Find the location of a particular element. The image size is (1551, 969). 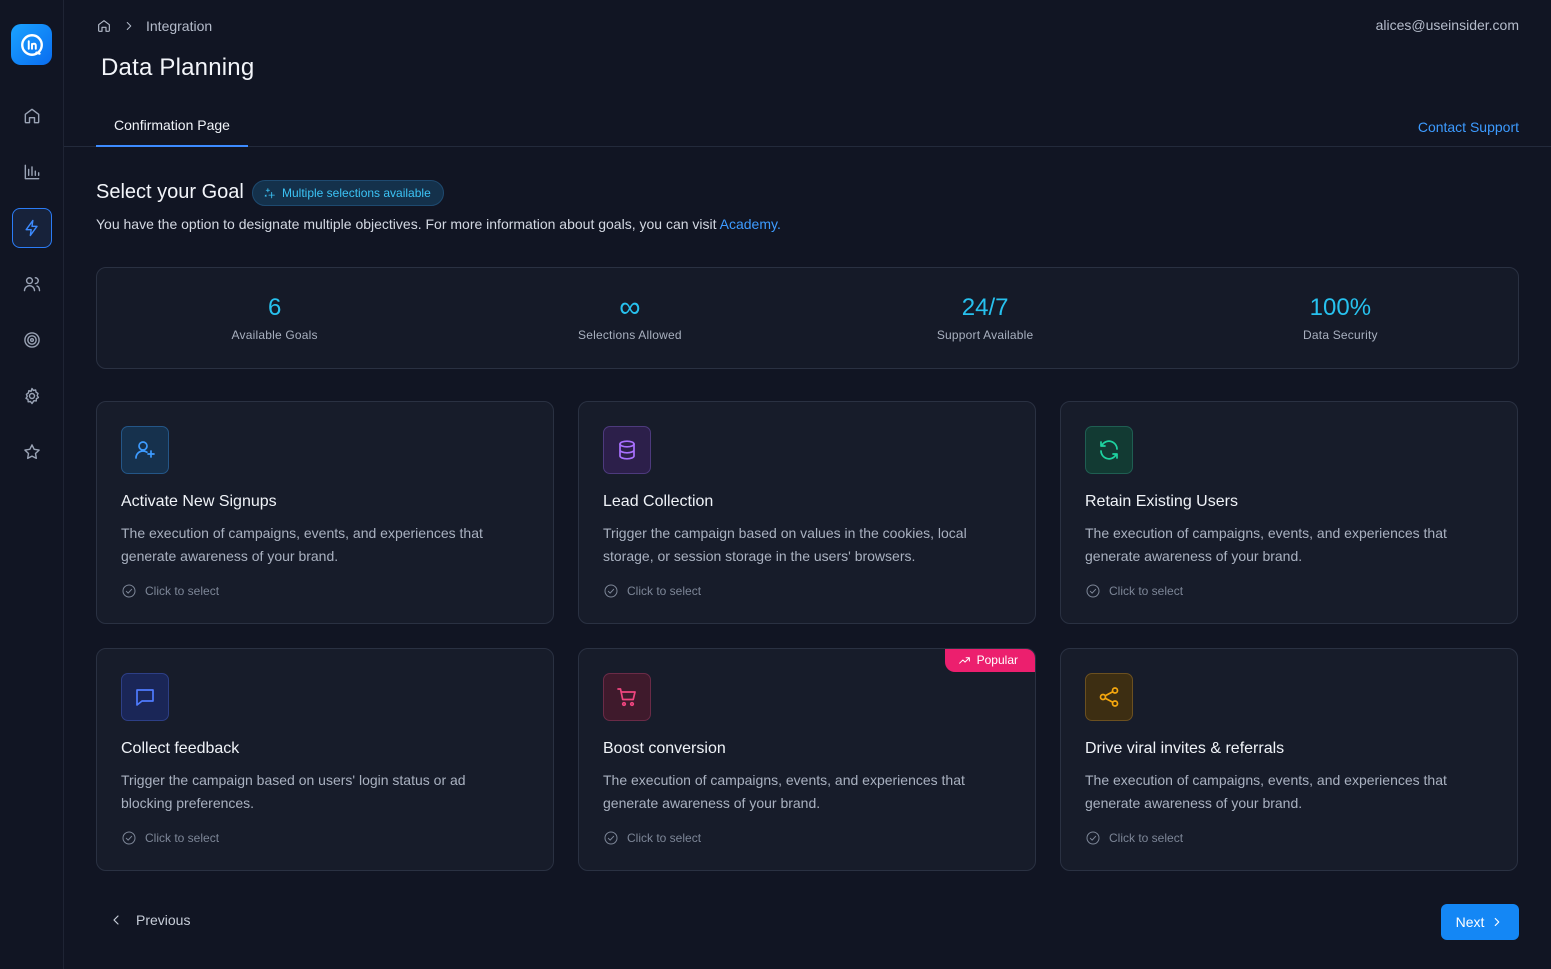

tab-confirmation-page: Confirmation Page is located at coordinates (172, 125).